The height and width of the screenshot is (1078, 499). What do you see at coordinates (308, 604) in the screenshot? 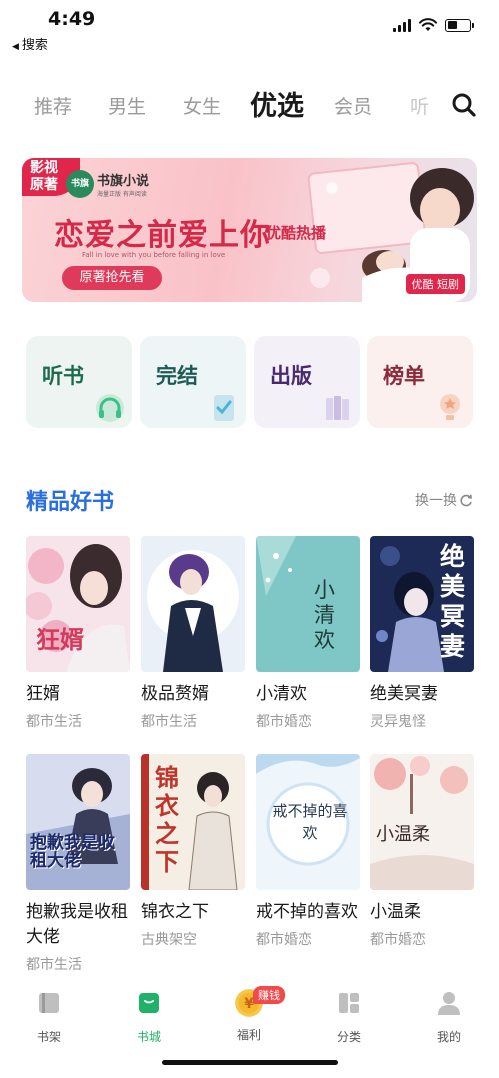
I see `book-cover: 小清欢` at bounding box center [308, 604].